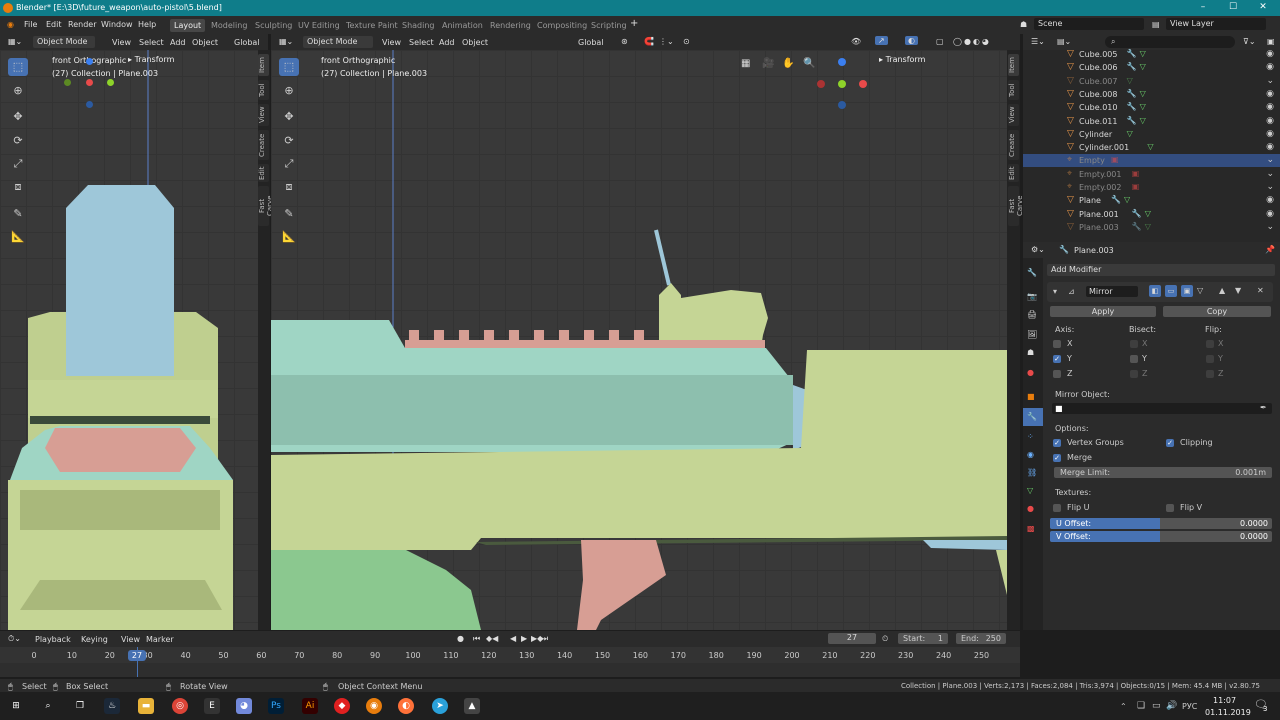 The width and height of the screenshot is (1280, 720). I want to click on visibility-icon: 👁, so click(856, 41).